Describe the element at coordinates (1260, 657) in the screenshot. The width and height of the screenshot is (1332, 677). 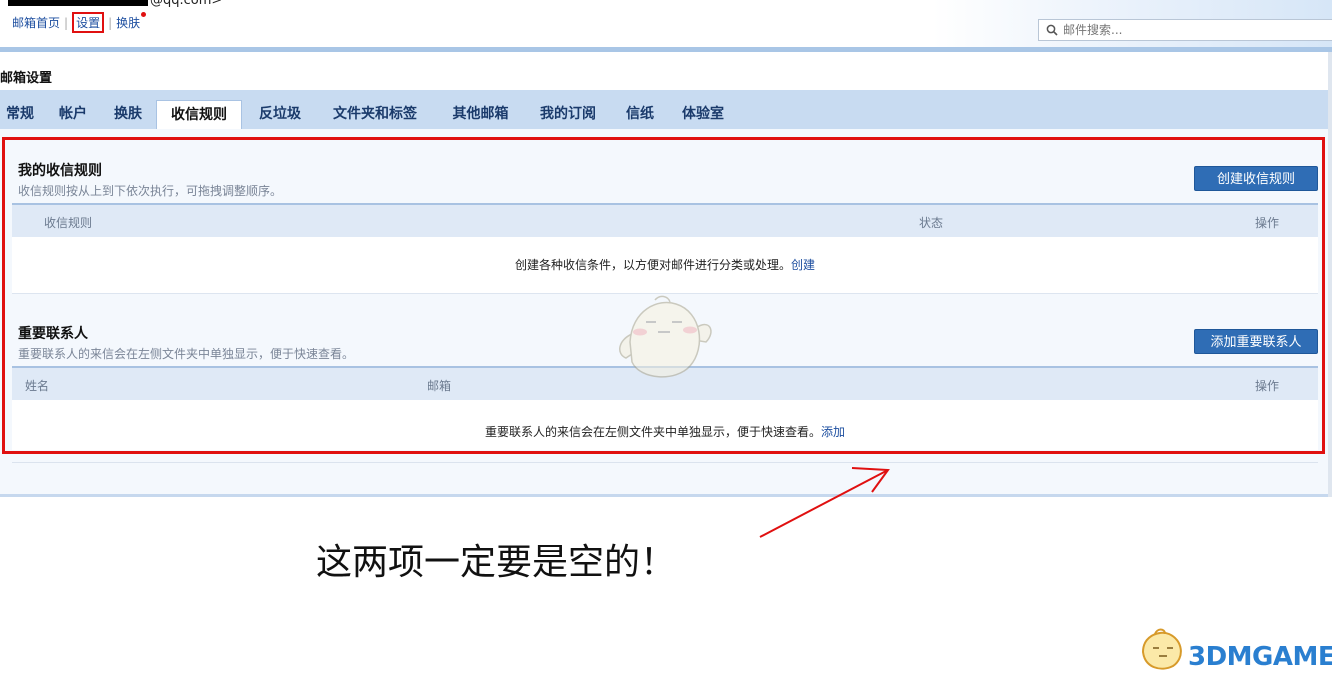
I see `watermark-brand: 3DMGAME` at that location.